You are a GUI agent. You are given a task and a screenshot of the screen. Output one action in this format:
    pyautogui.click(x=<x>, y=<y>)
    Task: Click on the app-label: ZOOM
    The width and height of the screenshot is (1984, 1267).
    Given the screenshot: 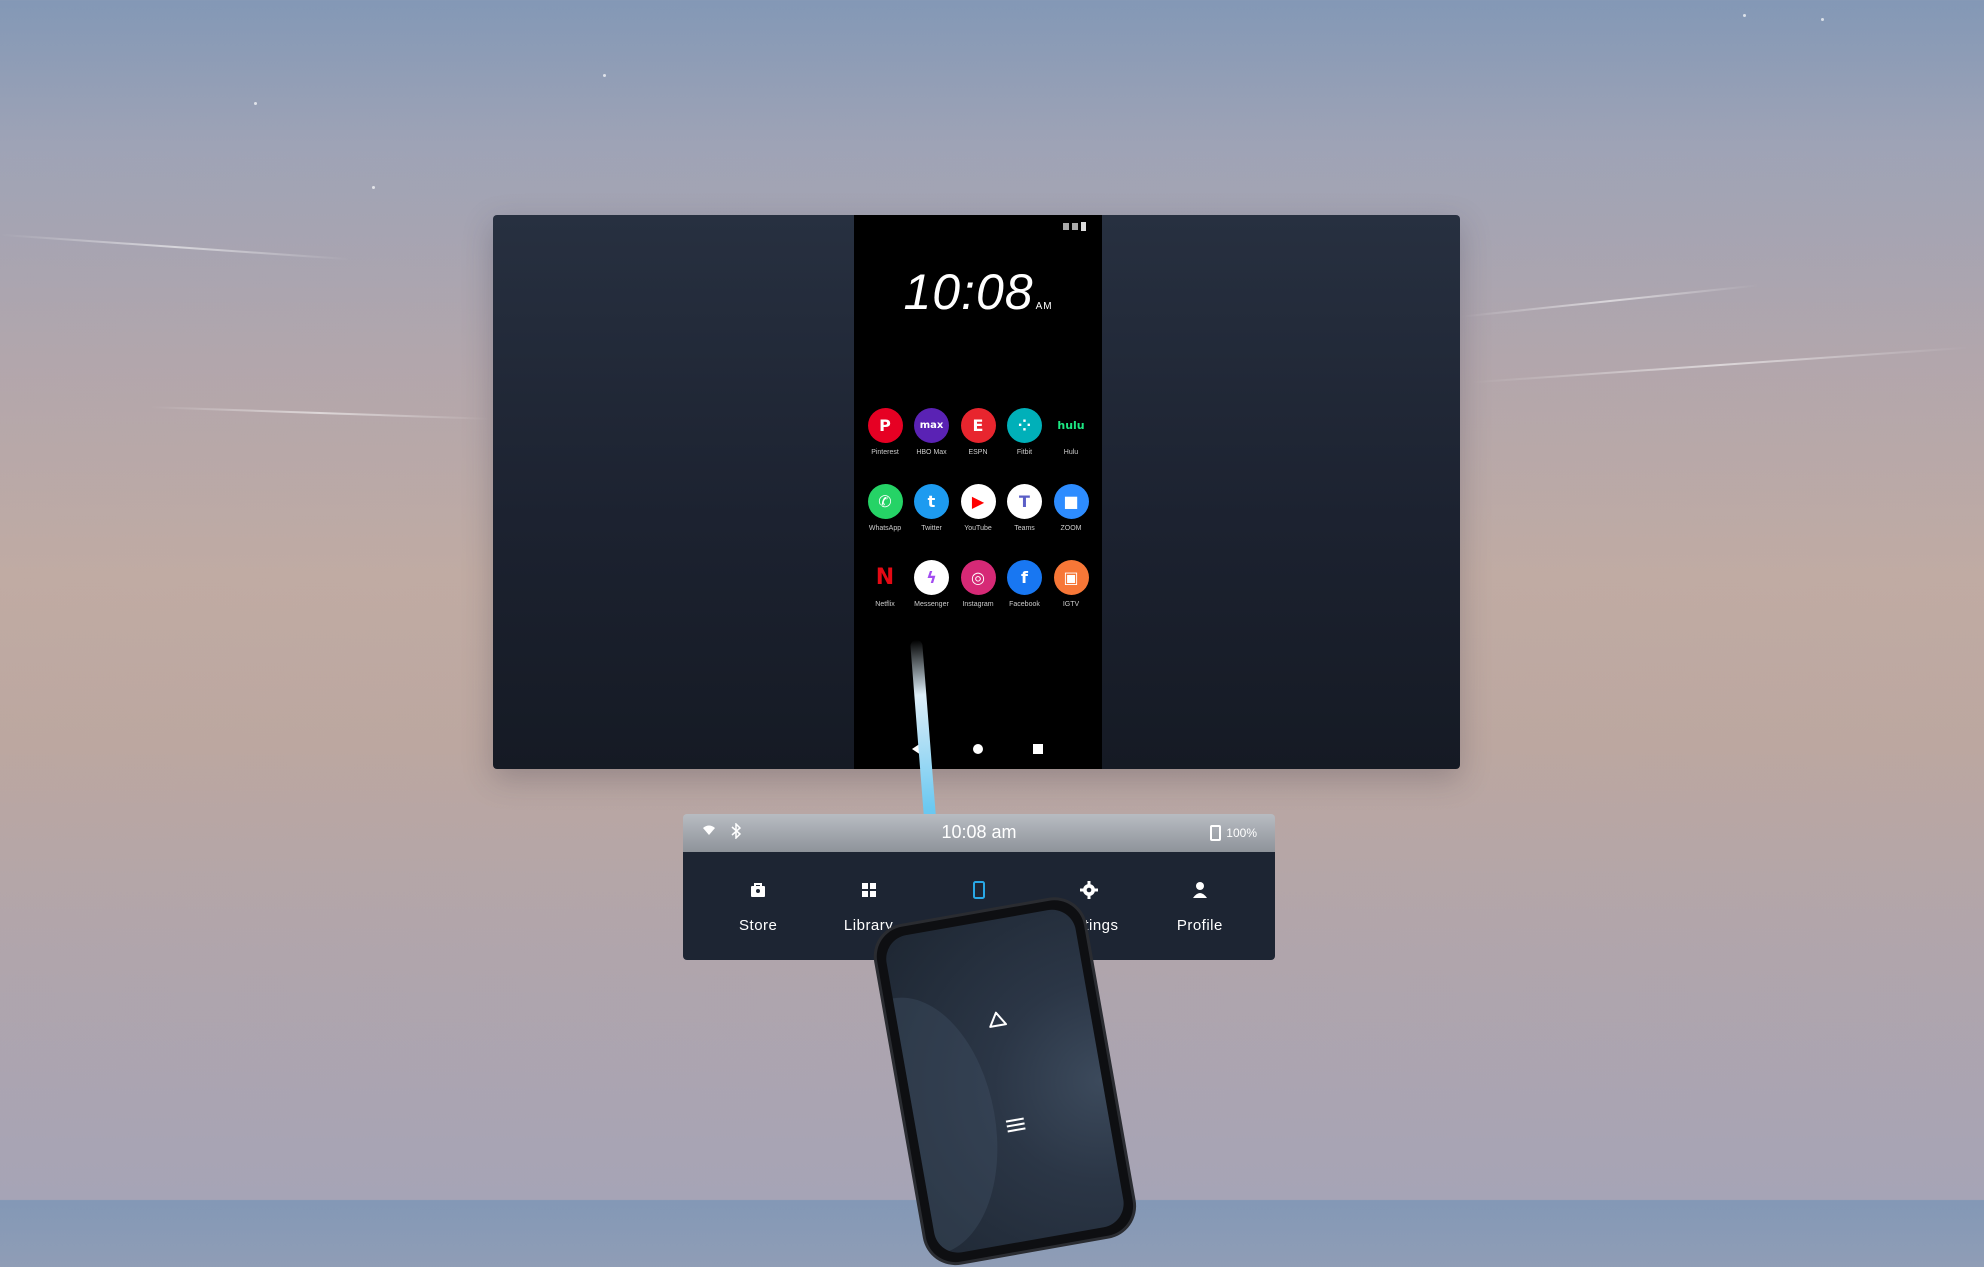 What is the action you would take?
    pyautogui.click(x=1071, y=528)
    